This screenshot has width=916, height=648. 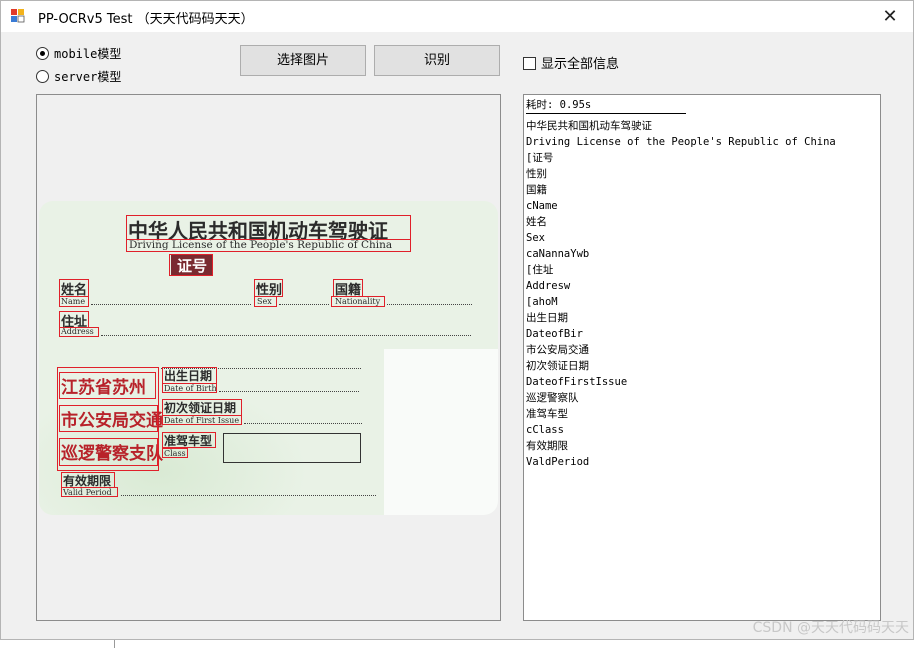 I want to click on result-line: 国籍, so click(x=536, y=190).